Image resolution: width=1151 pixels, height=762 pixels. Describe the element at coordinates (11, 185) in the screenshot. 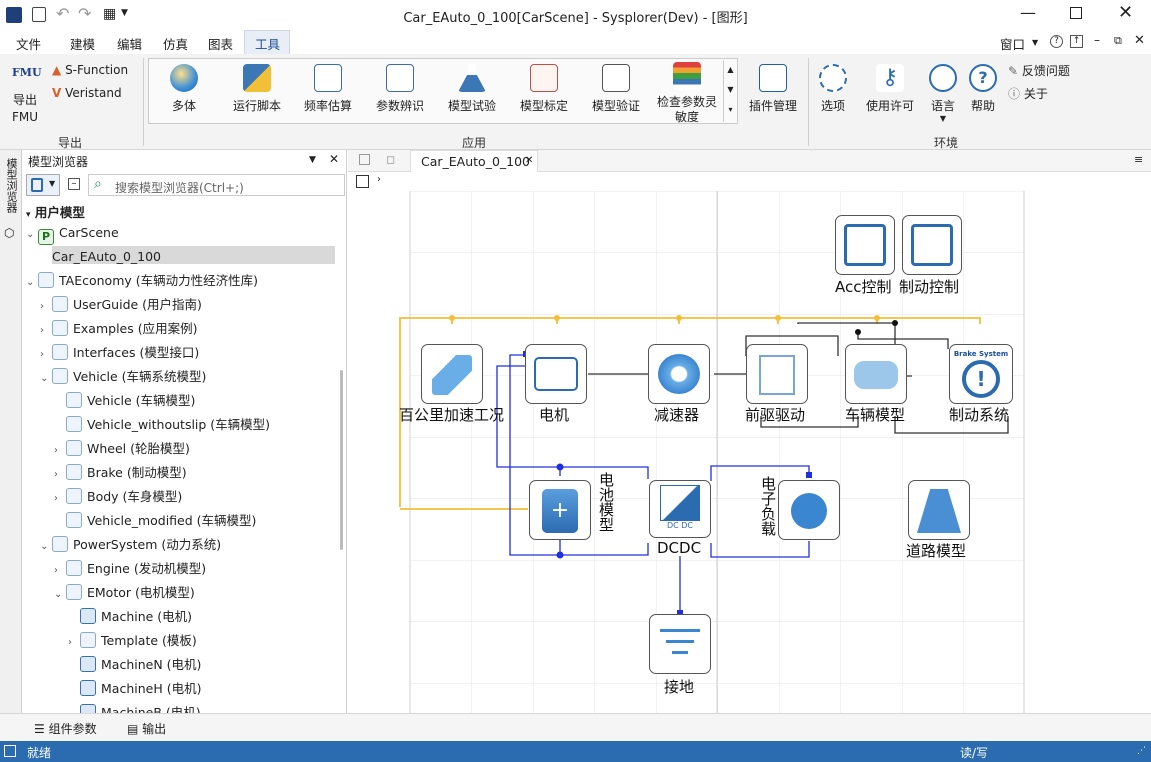

I see `side-tab-model-browser: 模型浏览器` at that location.